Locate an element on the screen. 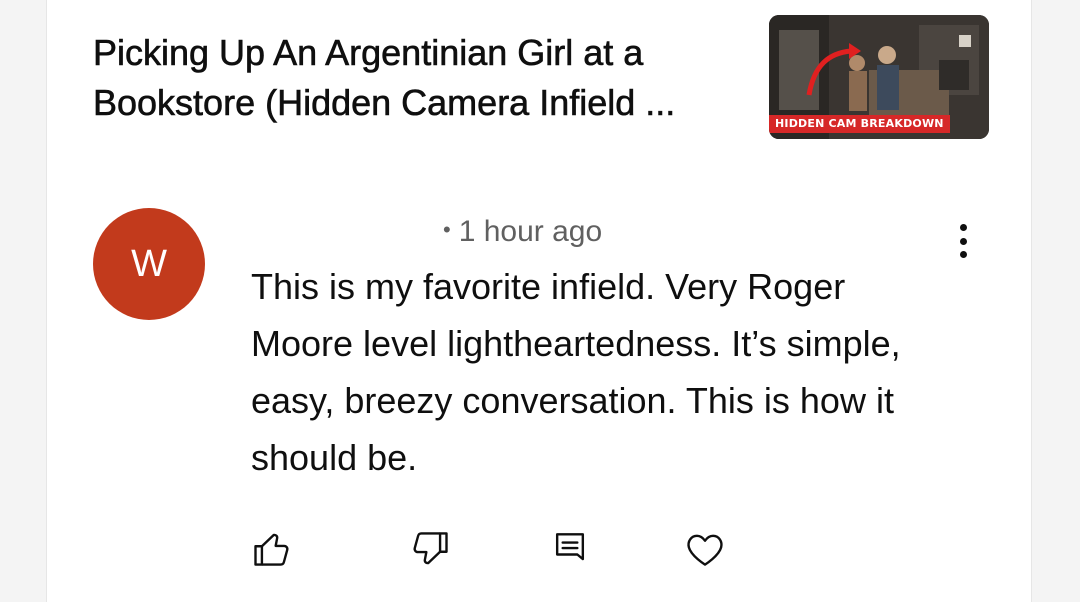 The height and width of the screenshot is (602, 1080). avatar: W is located at coordinates (149, 264).